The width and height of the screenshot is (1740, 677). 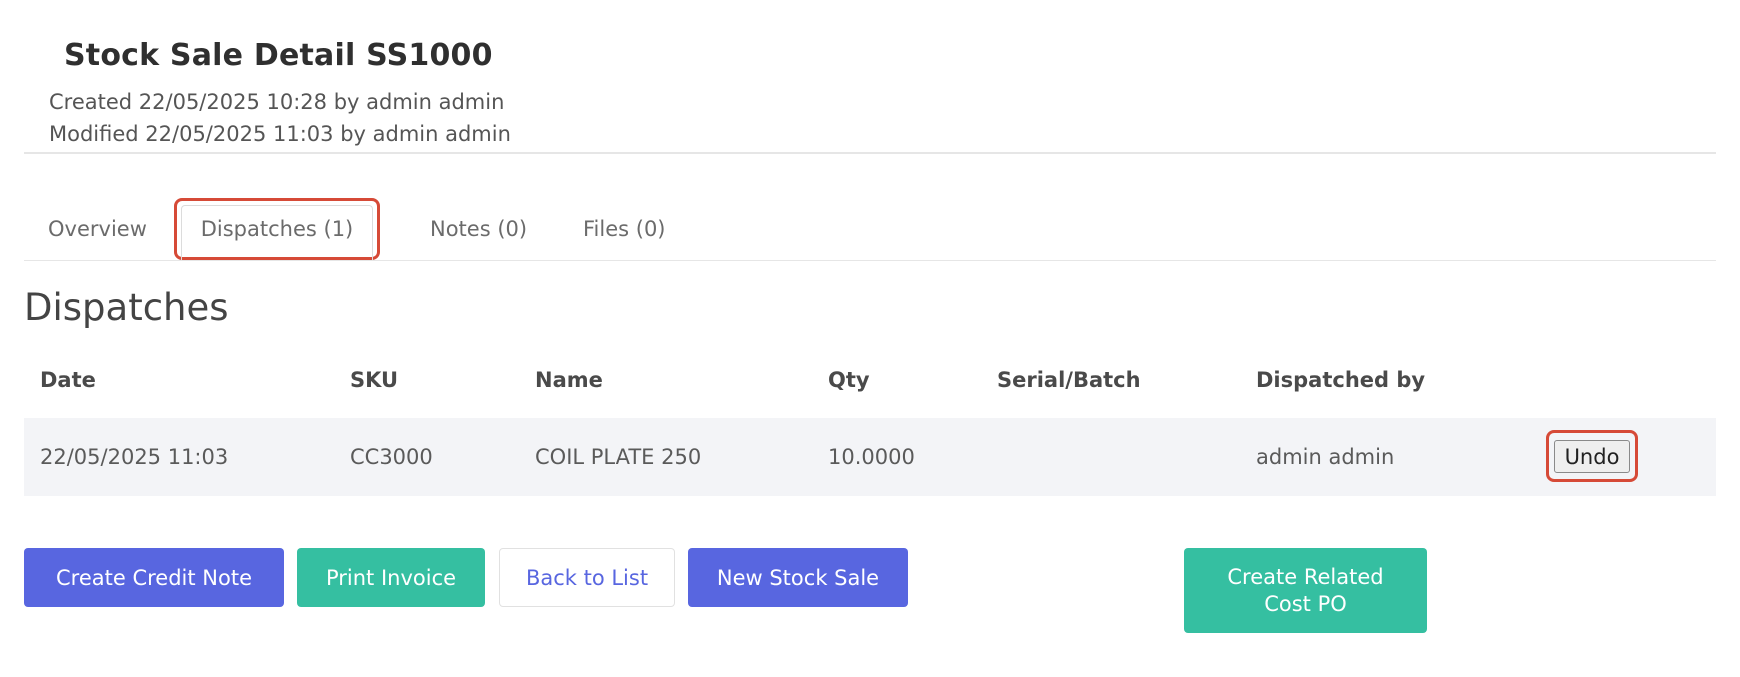 I want to click on undo-button: Undo, so click(x=1592, y=456).